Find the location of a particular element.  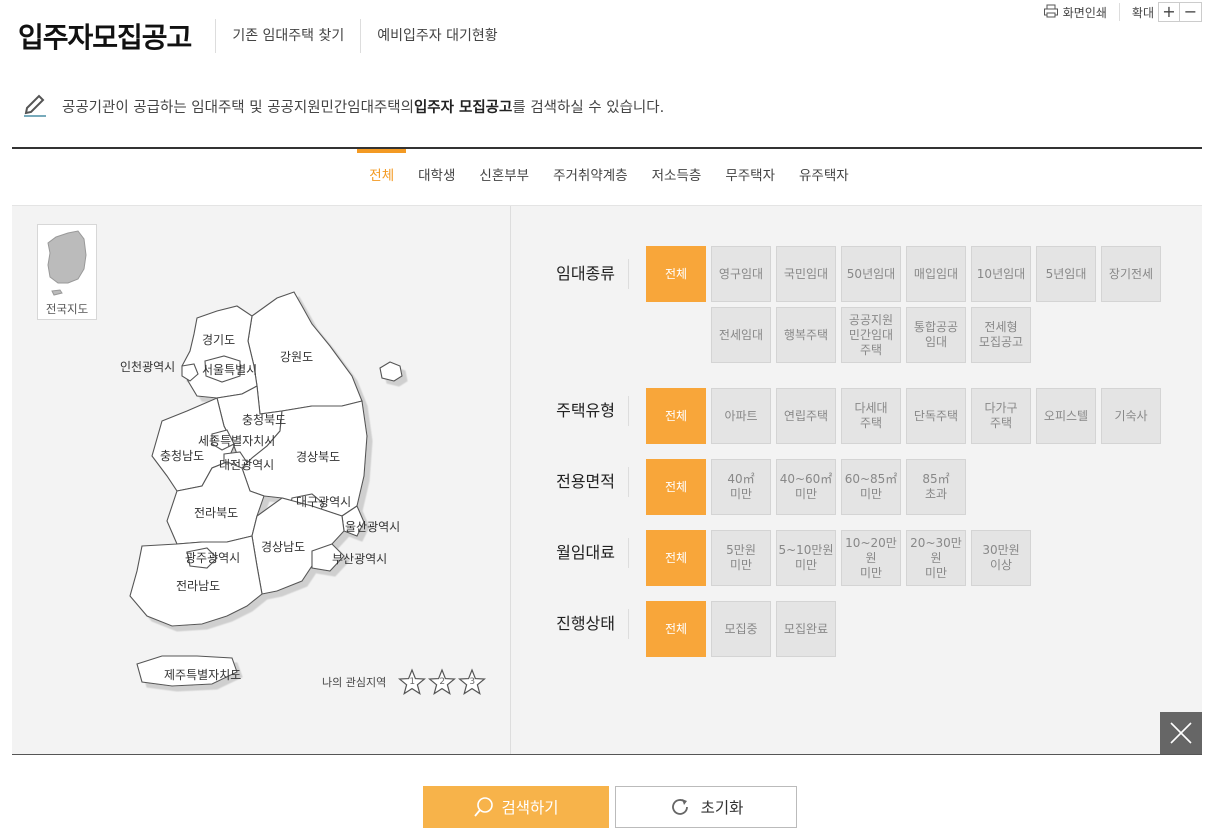

option-button: 50년임대 is located at coordinates (871, 274).